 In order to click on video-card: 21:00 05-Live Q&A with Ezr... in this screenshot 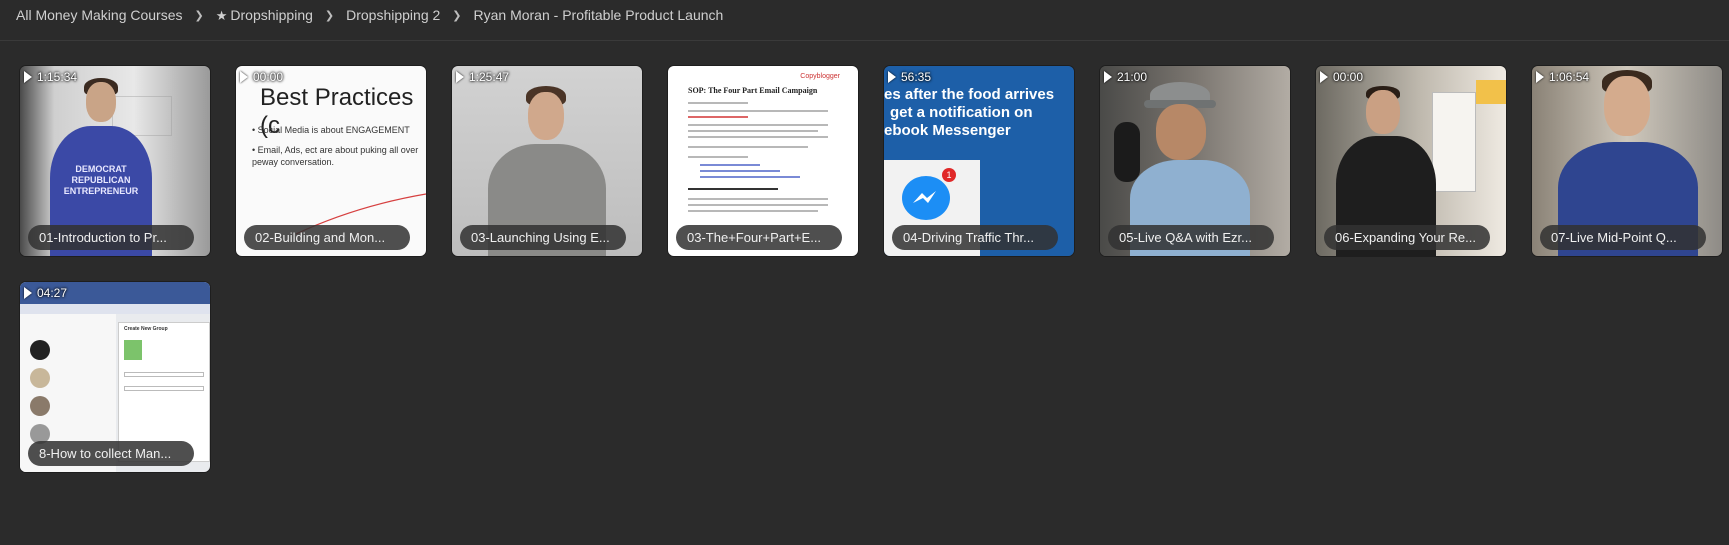, I will do `click(1195, 161)`.